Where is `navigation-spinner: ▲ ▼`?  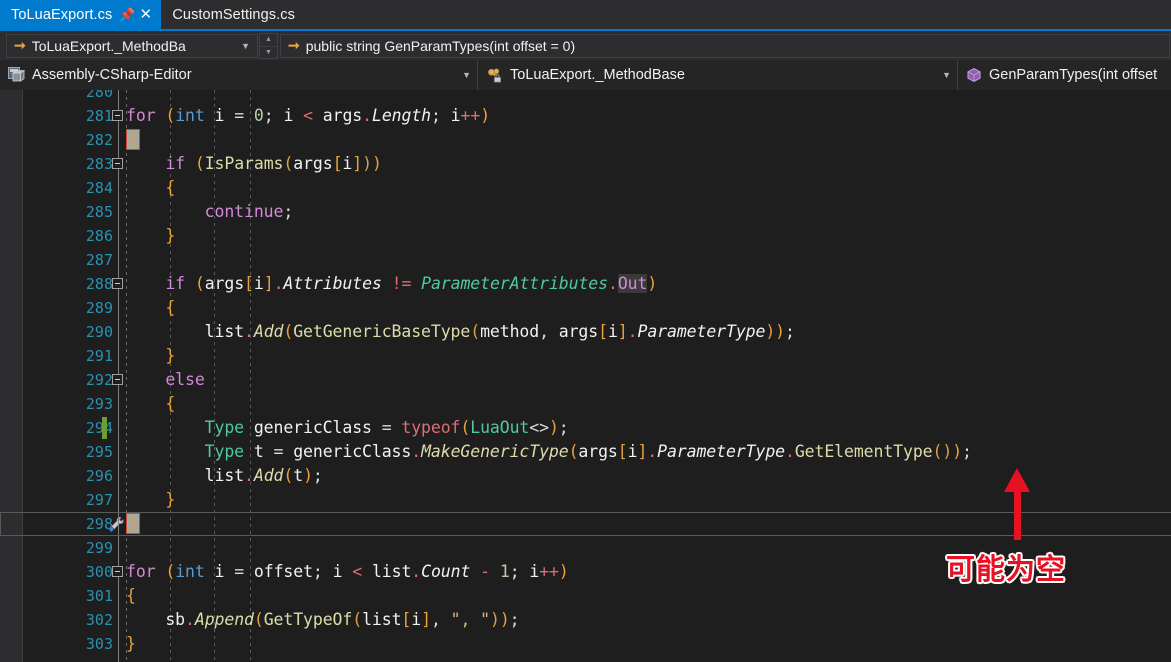
navigation-spinner: ▲ ▼ is located at coordinates (268, 46).